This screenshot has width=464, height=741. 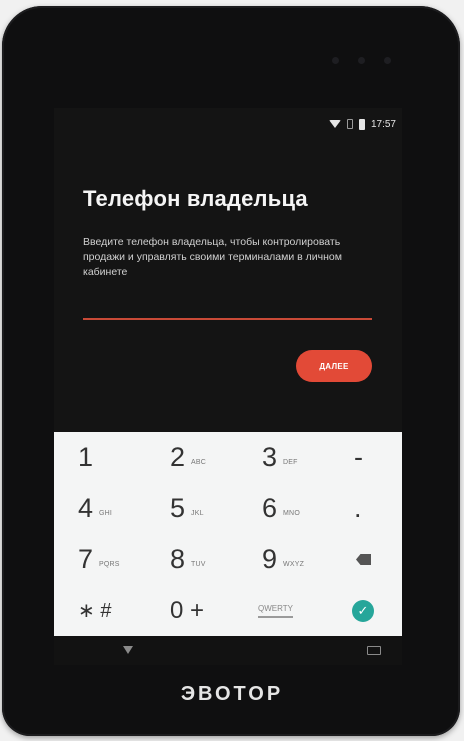 I want to click on page-title: Телефон владельца, so click(x=195, y=198).